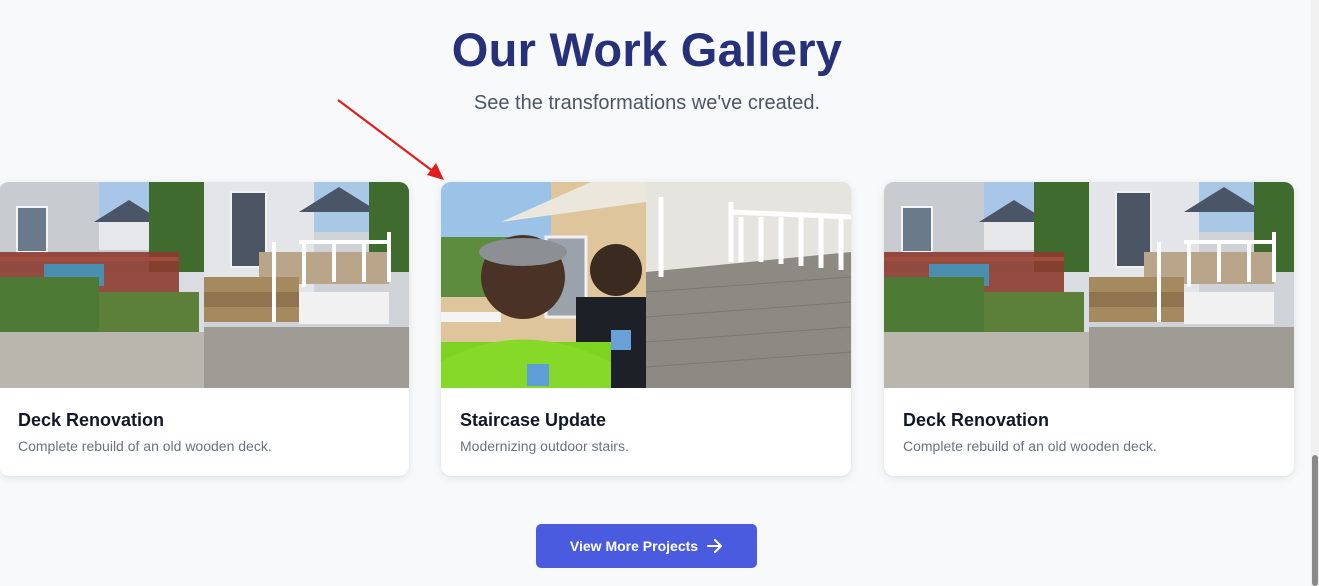  What do you see at coordinates (647, 103) in the screenshot?
I see `gallery-subtitle: See the transformations we've created.` at bounding box center [647, 103].